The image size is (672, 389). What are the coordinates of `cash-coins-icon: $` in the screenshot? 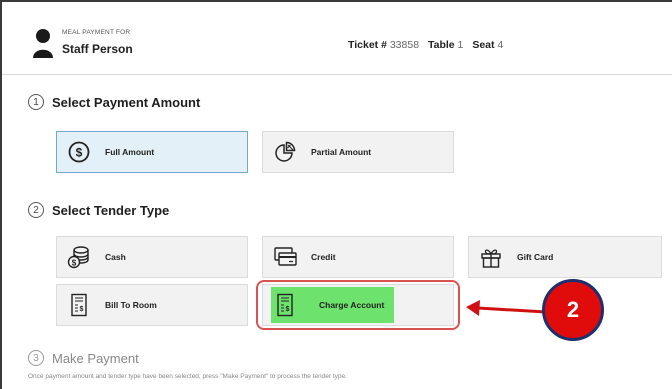 It's located at (79, 257).